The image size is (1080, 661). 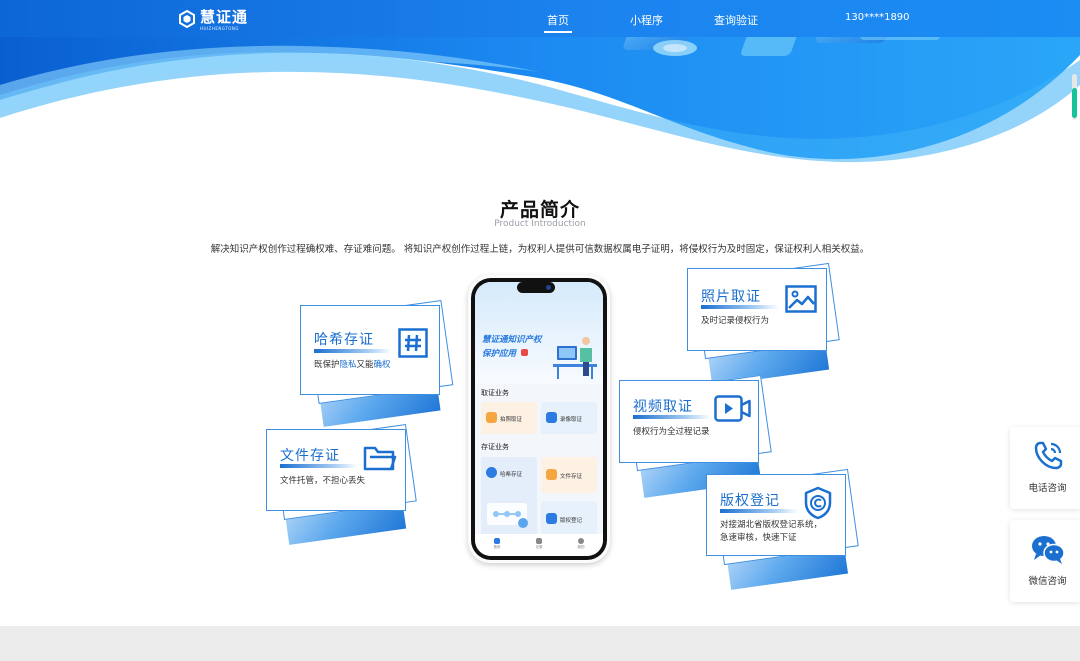 I want to click on app-tab-home: 首页, so click(x=497, y=544).